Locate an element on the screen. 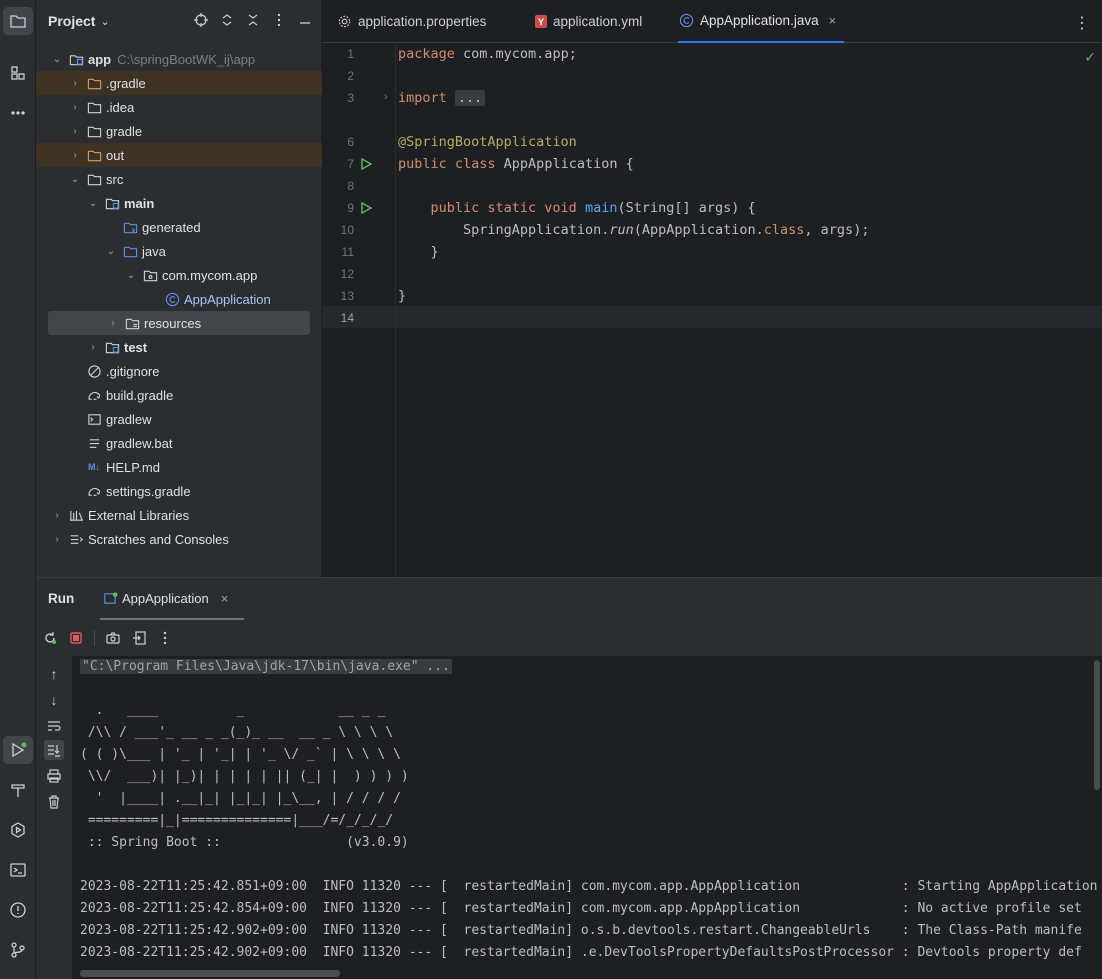 The width and height of the screenshot is (1102, 979). console-line: . ____ _ __ _ _ is located at coordinates (233, 710).